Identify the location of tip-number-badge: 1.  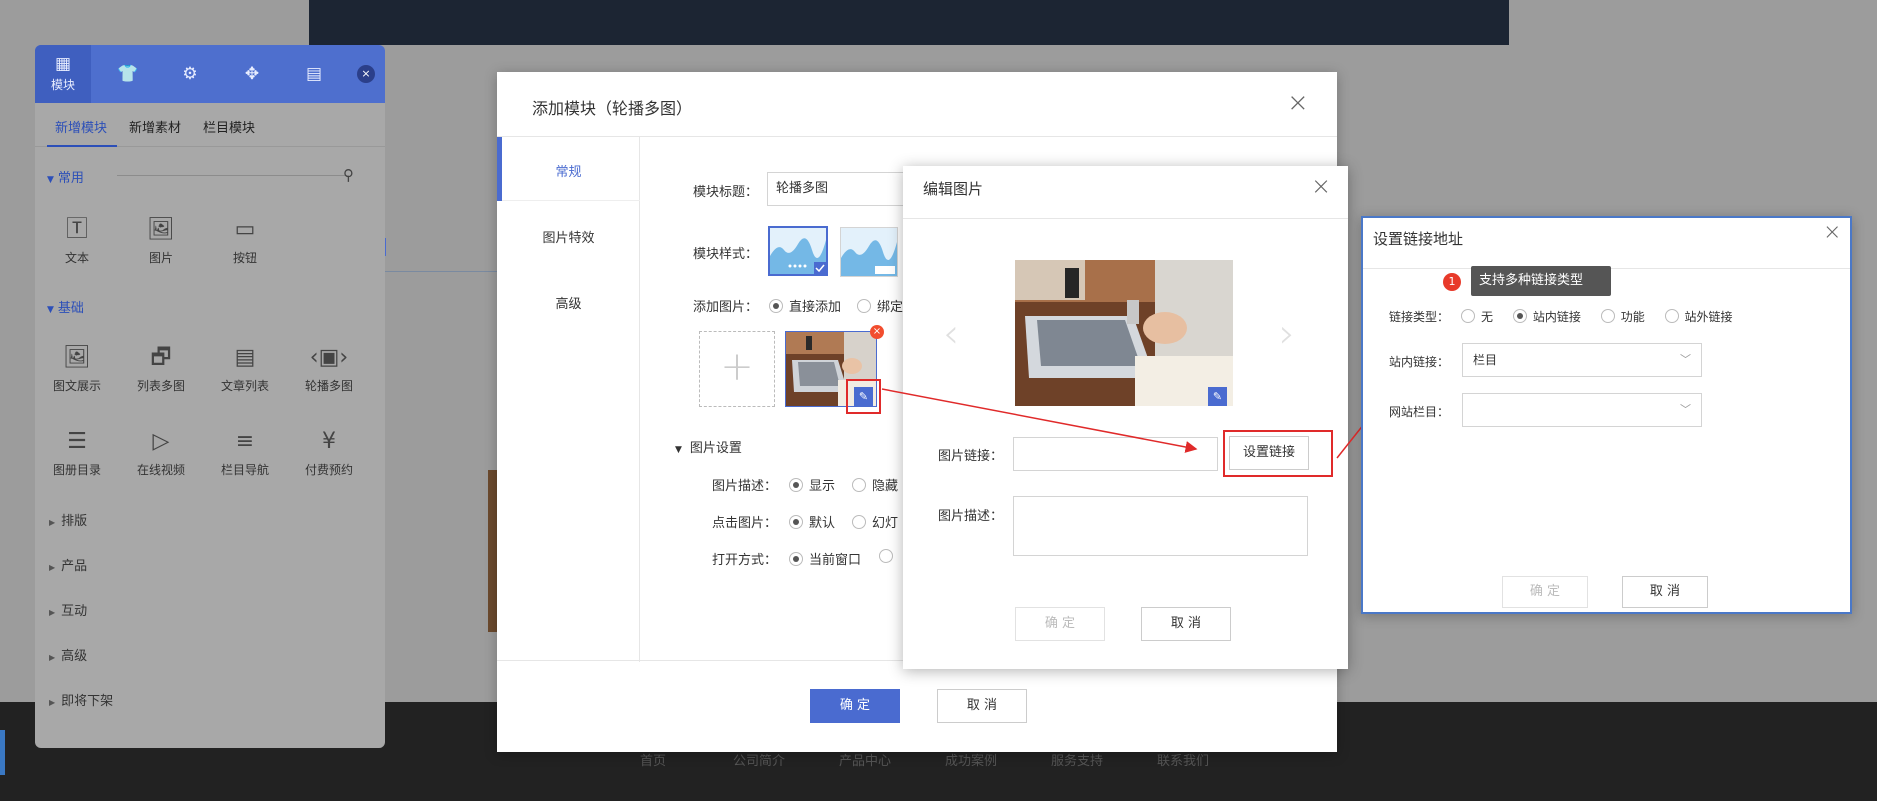
(1452, 282).